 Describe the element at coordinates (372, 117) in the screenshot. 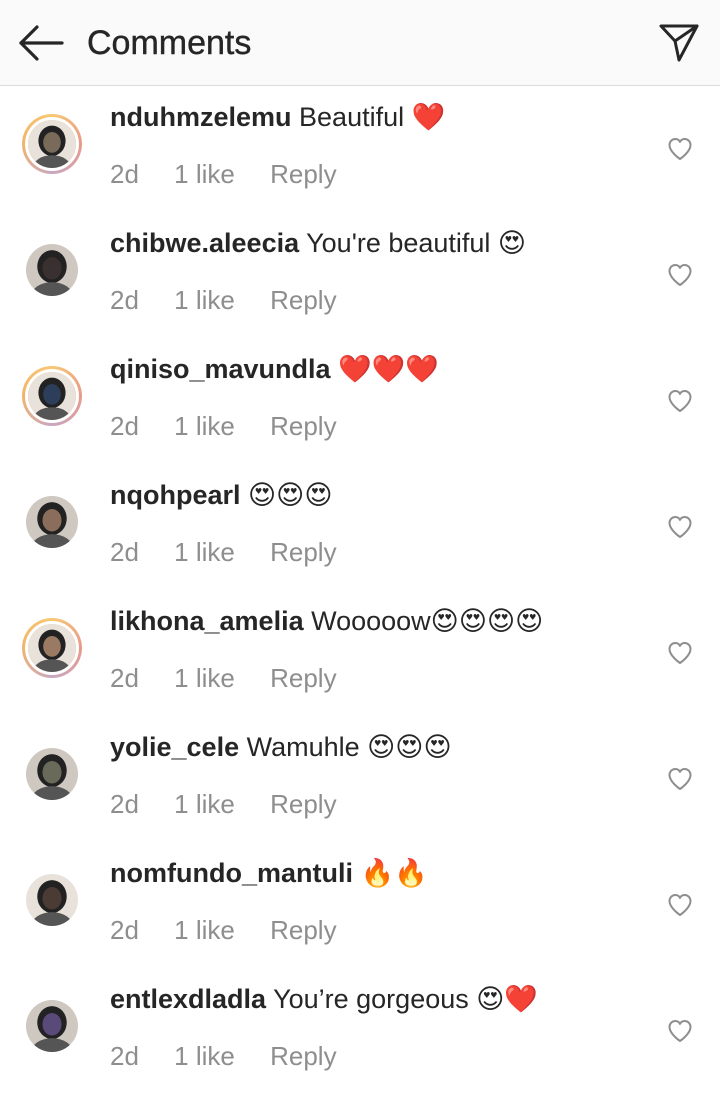

I see `comment-text: Beautiful ❤️` at that location.